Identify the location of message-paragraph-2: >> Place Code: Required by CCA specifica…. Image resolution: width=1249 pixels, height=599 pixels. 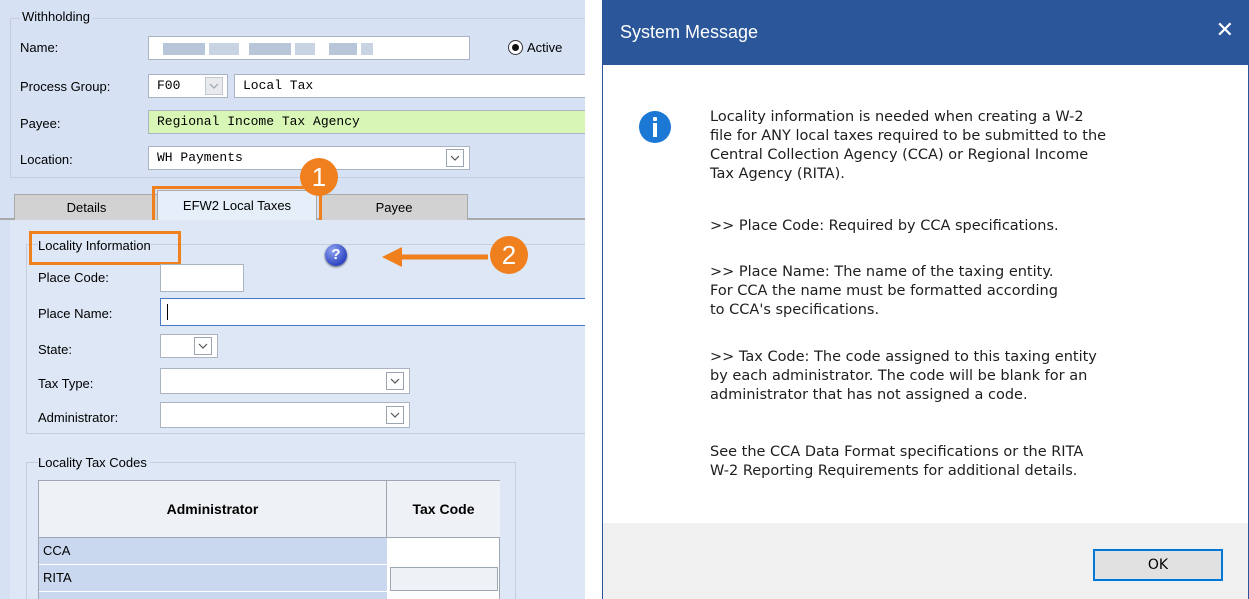
(884, 226).